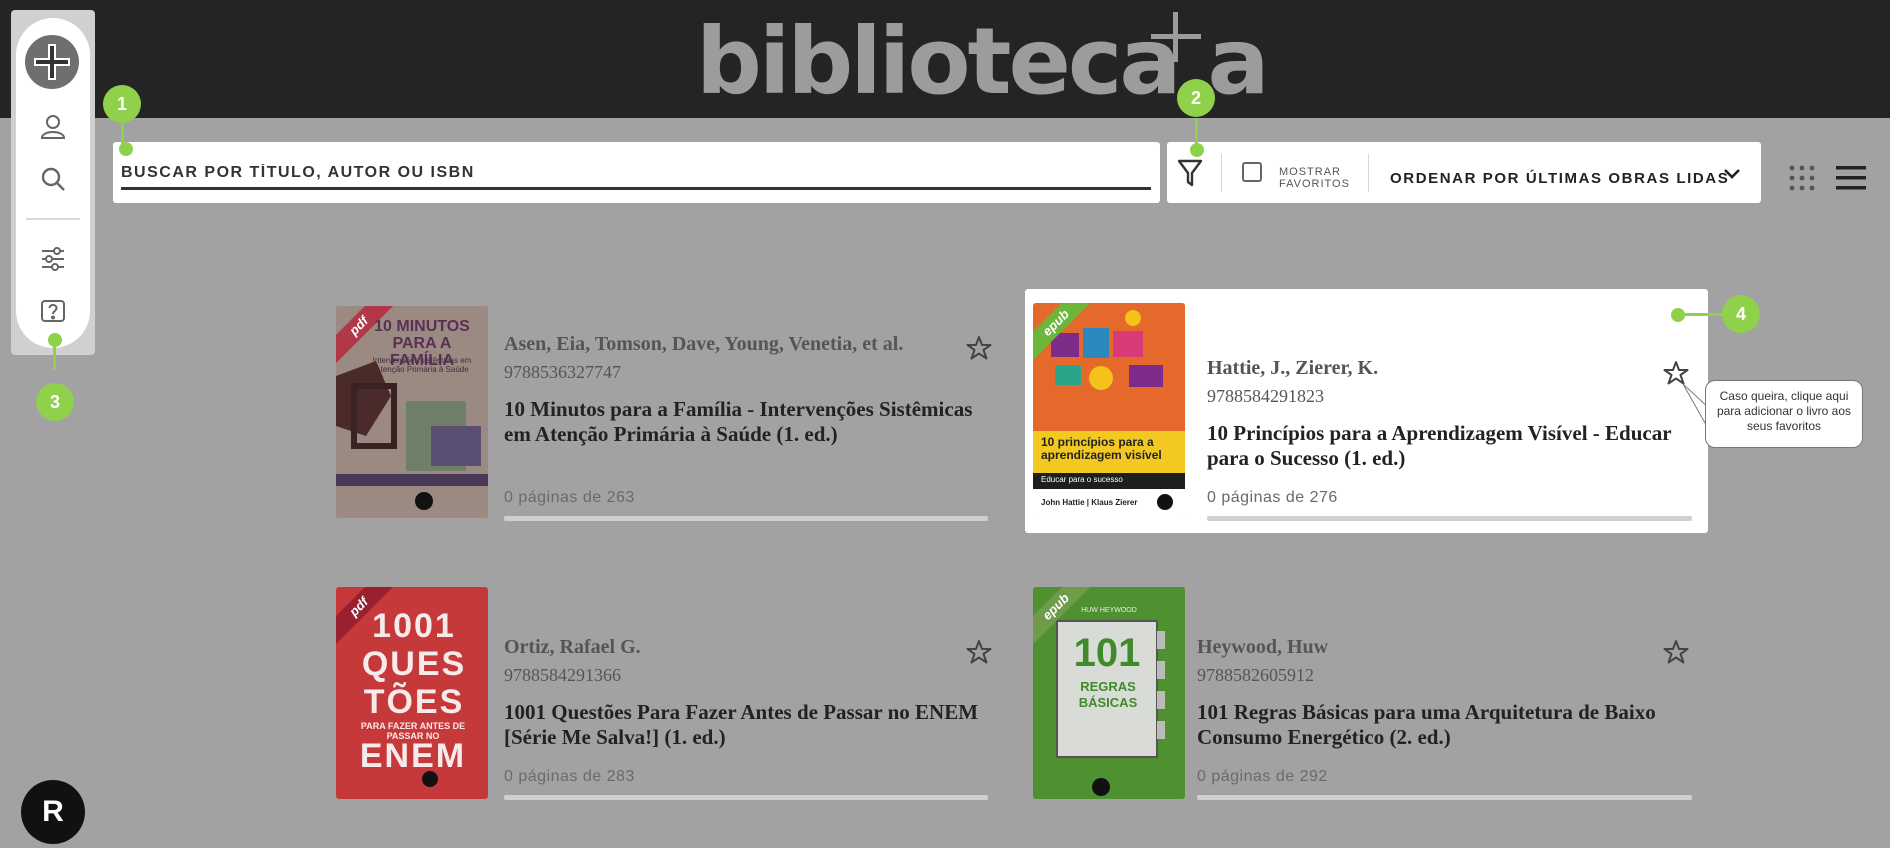 The height and width of the screenshot is (848, 1890). I want to click on favorites-label: MOSTRAR FAVORITOS, so click(1314, 178).